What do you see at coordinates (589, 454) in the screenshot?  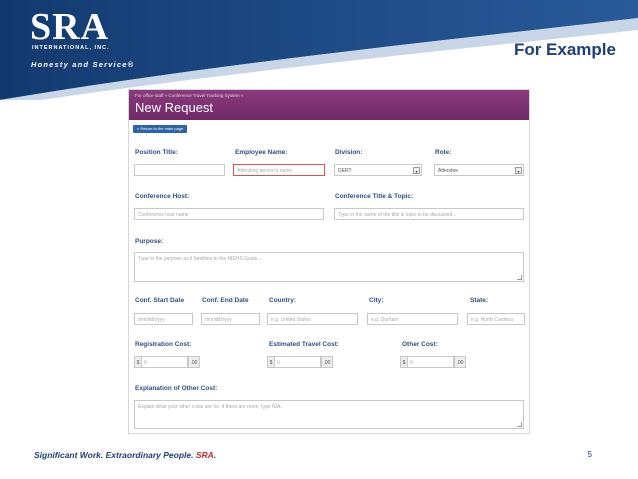 I see `page-number: 5` at bounding box center [589, 454].